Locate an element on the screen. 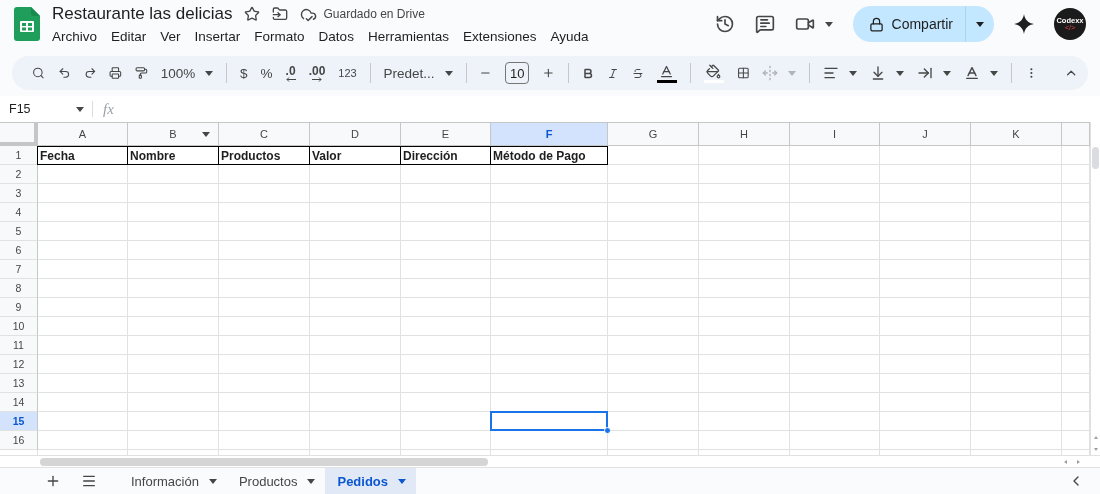  cell-reference: F15 is located at coordinates (20, 109).